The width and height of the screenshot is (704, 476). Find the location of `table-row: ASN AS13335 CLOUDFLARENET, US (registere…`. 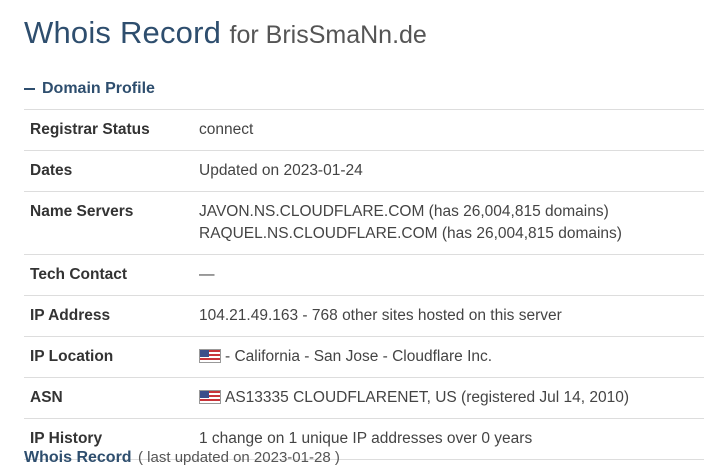

table-row: ASN AS13335 CLOUDFLARENET, US (registere… is located at coordinates (364, 398).